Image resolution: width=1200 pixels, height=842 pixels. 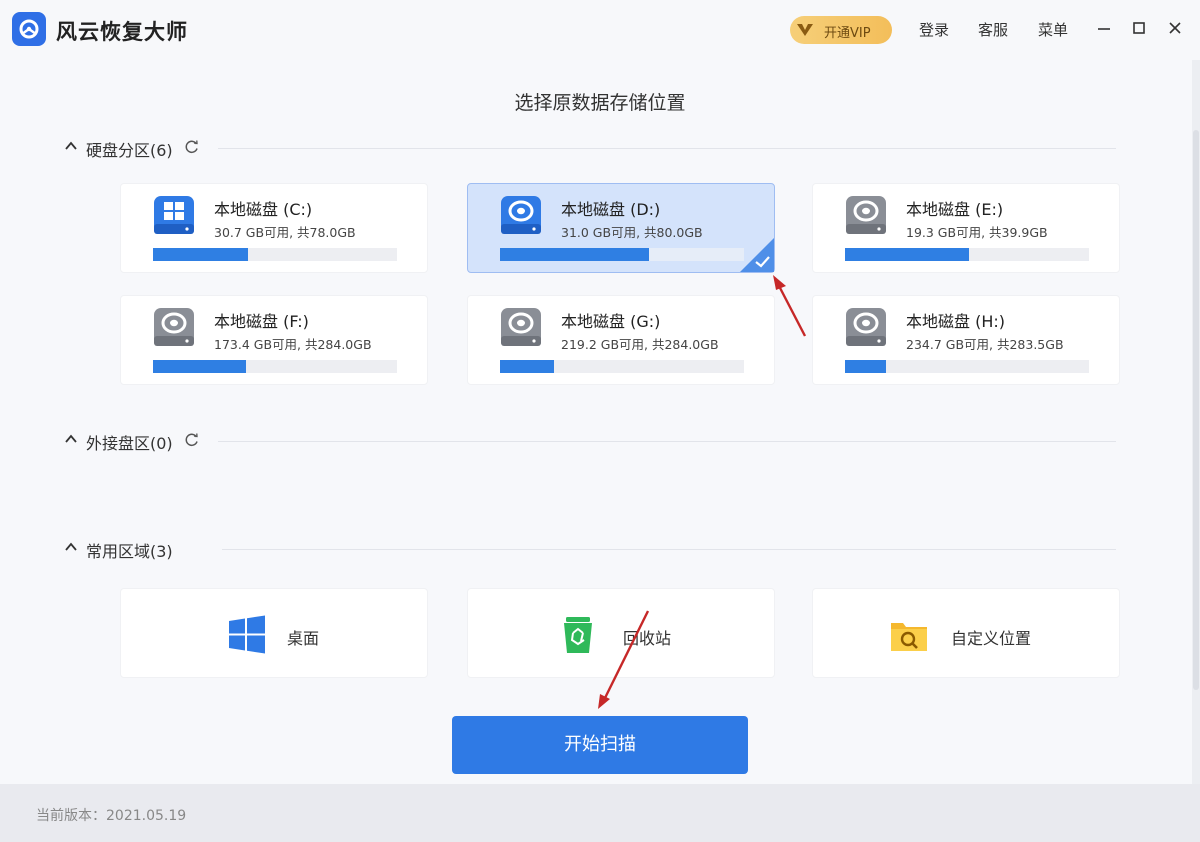 I want to click on minimize-button, so click(x=1104, y=28).